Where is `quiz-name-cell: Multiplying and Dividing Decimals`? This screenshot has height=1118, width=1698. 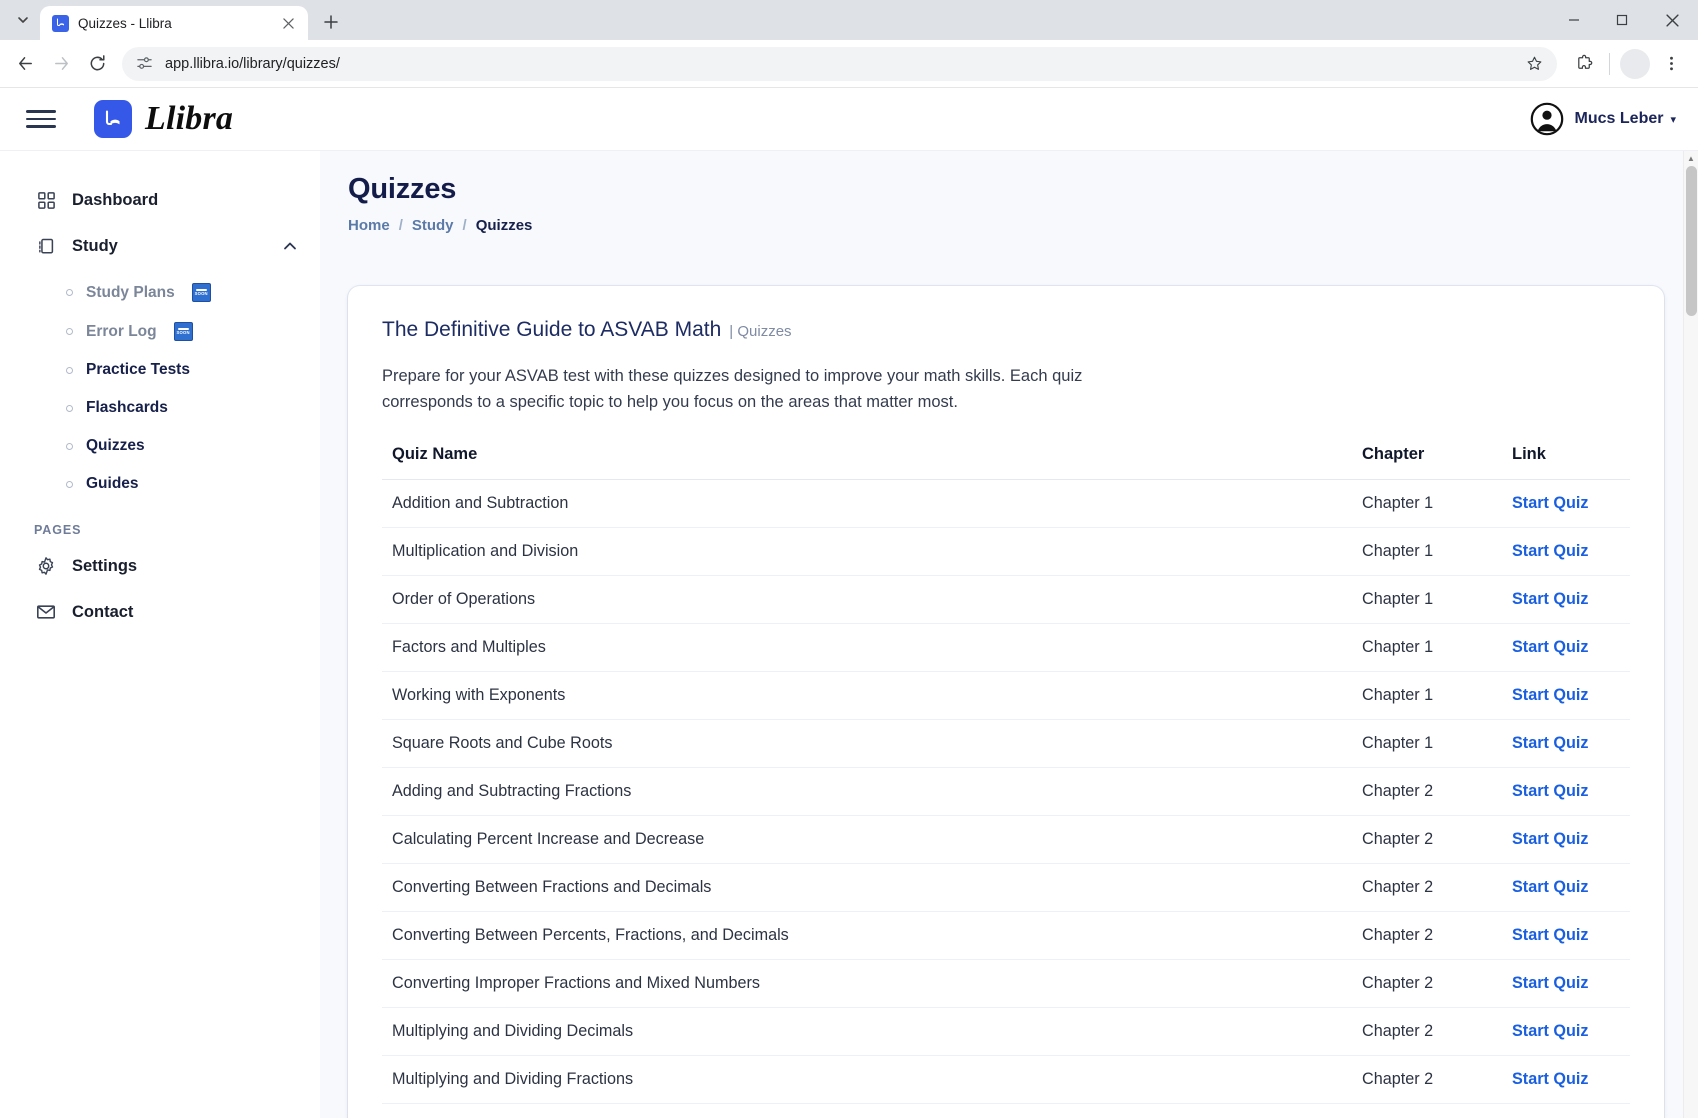
quiz-name-cell: Multiplying and Dividing Decimals is located at coordinates (867, 1032).